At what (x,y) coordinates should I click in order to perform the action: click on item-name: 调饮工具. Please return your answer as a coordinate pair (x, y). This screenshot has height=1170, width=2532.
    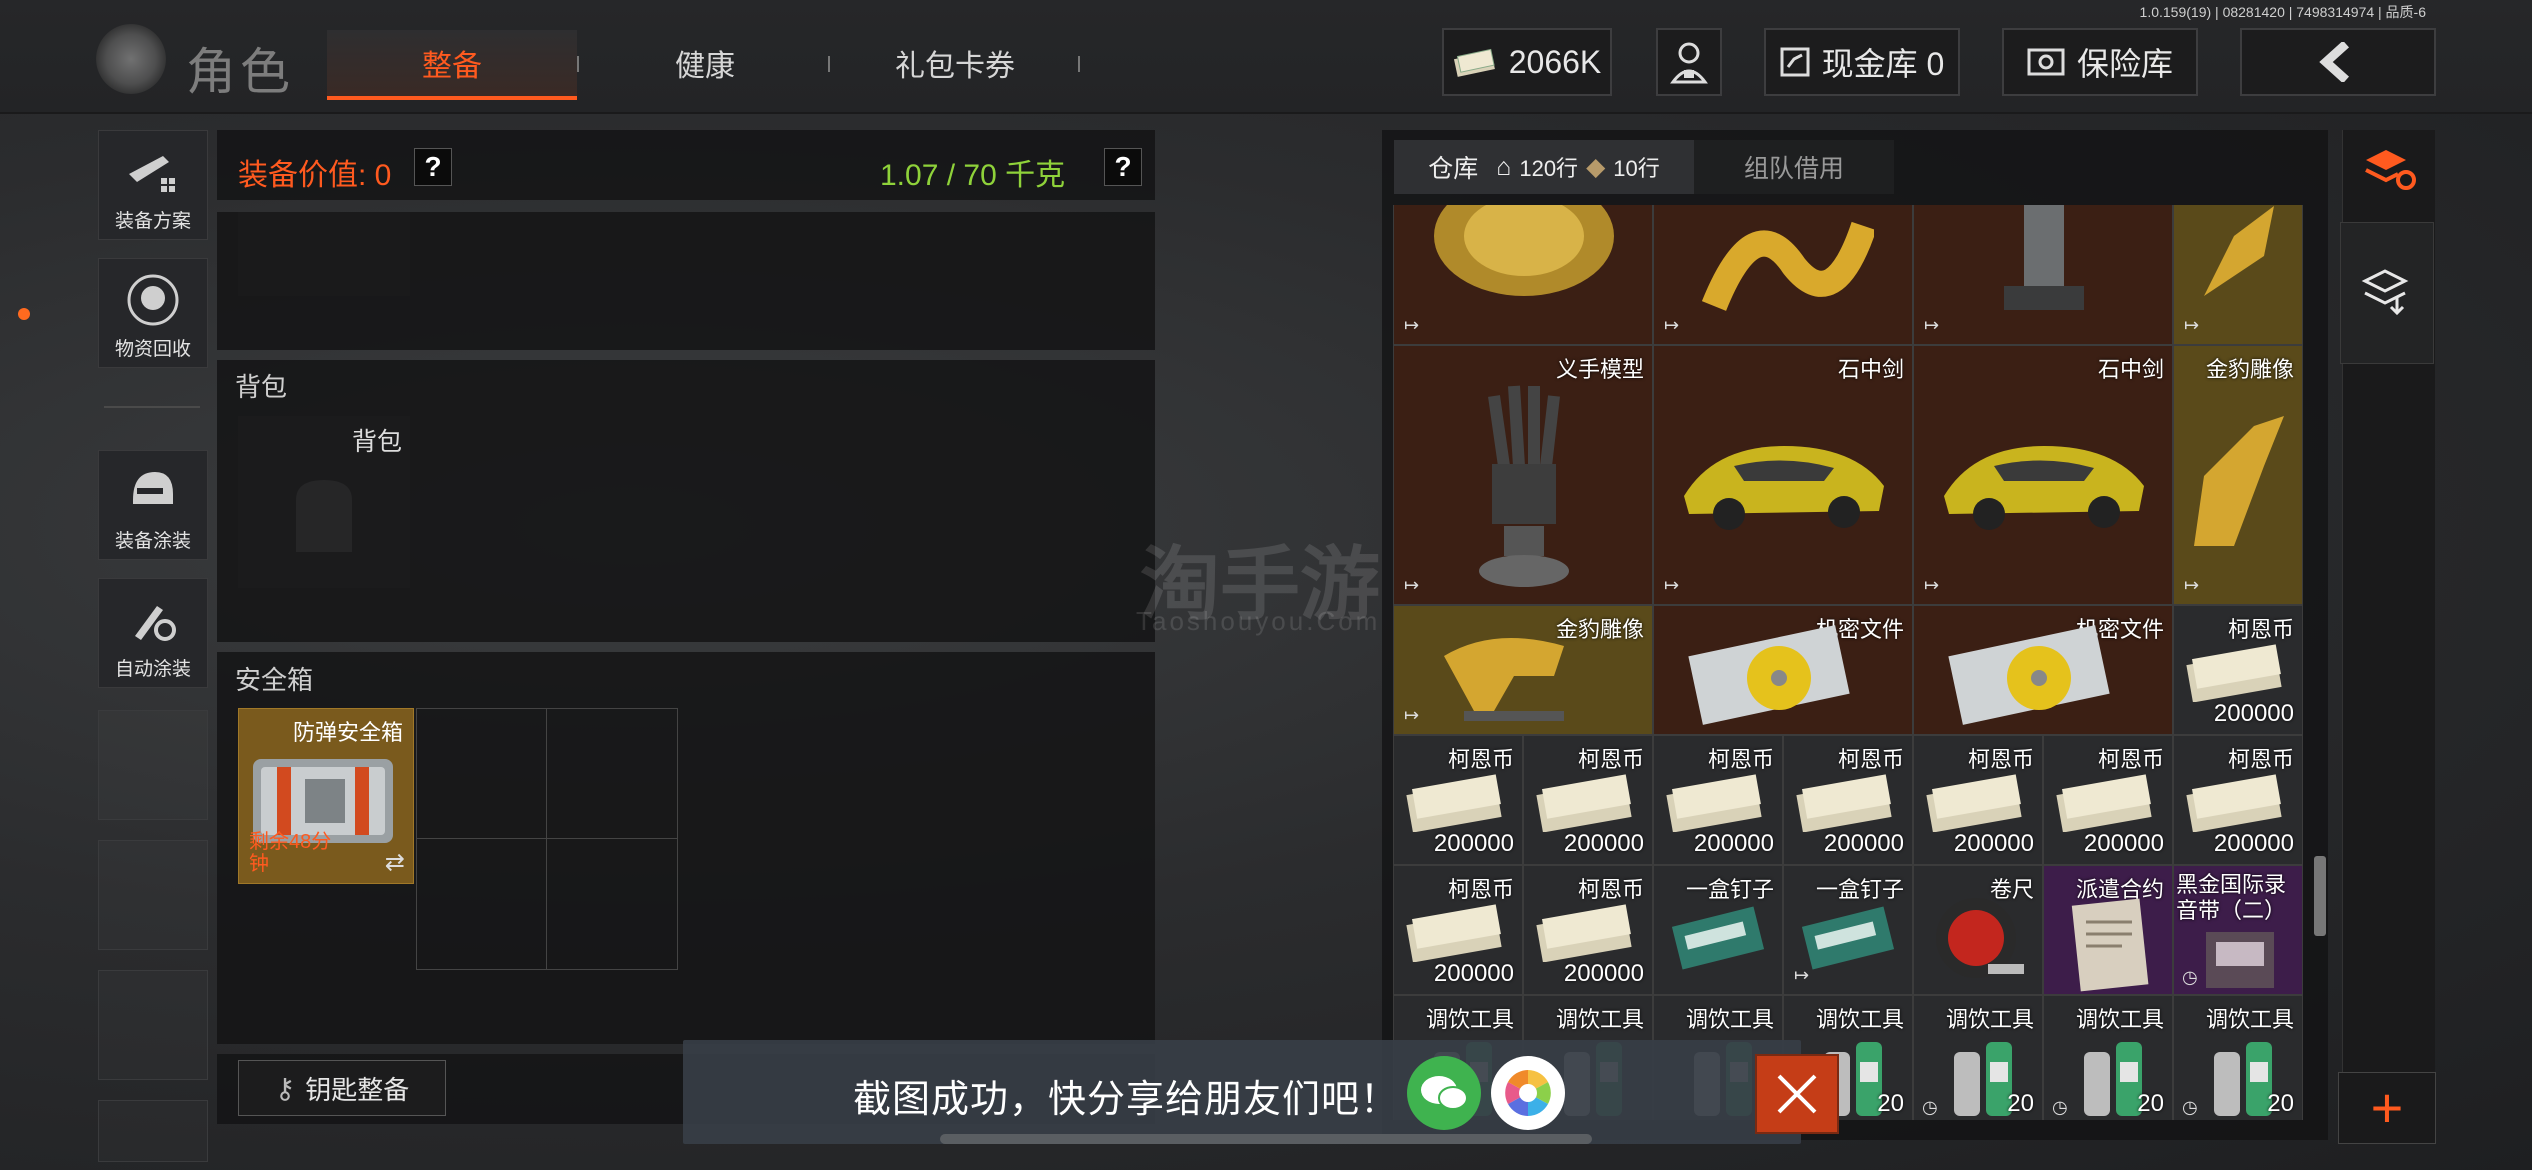
    Looking at the image, I should click on (1729, 1019).